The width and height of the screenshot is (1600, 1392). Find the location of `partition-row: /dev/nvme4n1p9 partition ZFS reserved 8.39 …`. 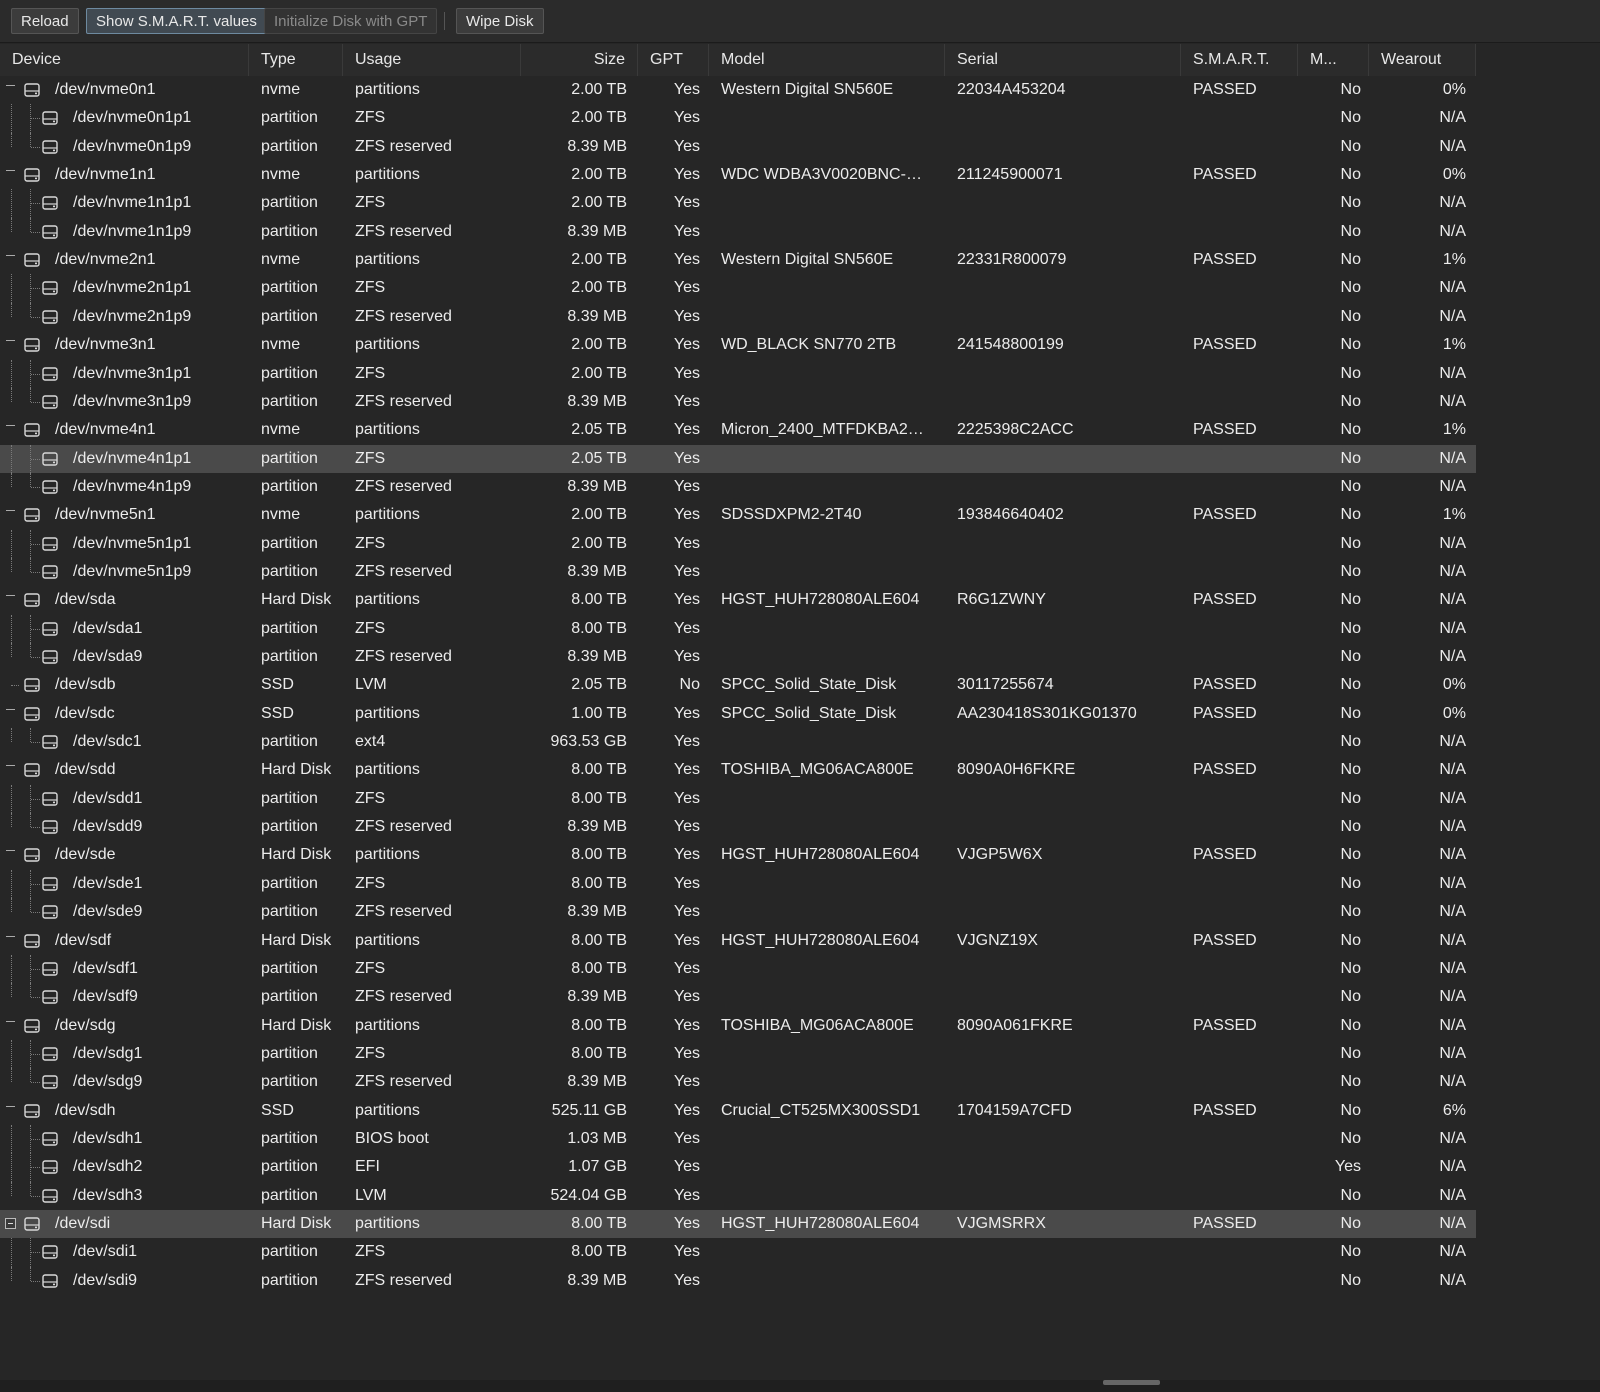

partition-row: /dev/nvme4n1p9 partition ZFS reserved 8.39 … is located at coordinates (738, 486).